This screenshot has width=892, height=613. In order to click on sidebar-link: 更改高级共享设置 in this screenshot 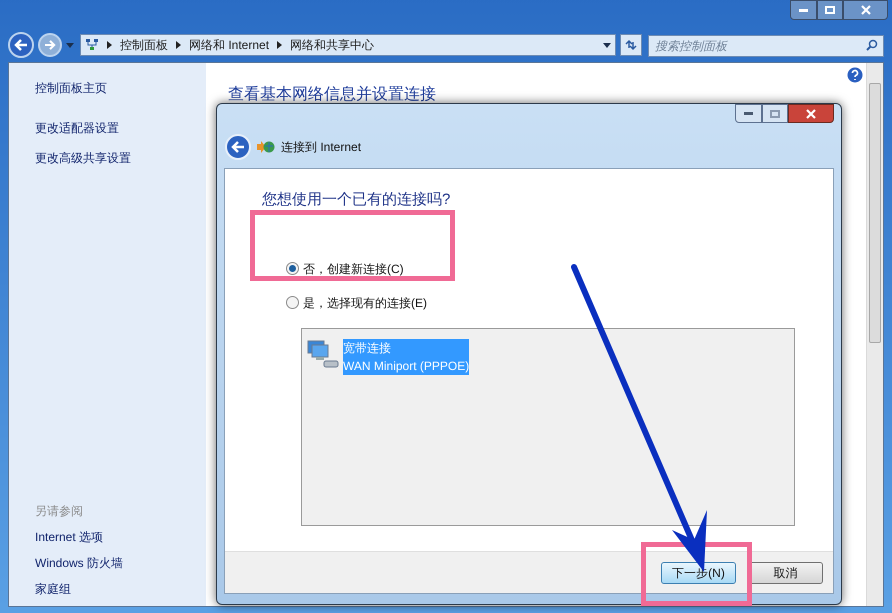, I will do `click(107, 158)`.